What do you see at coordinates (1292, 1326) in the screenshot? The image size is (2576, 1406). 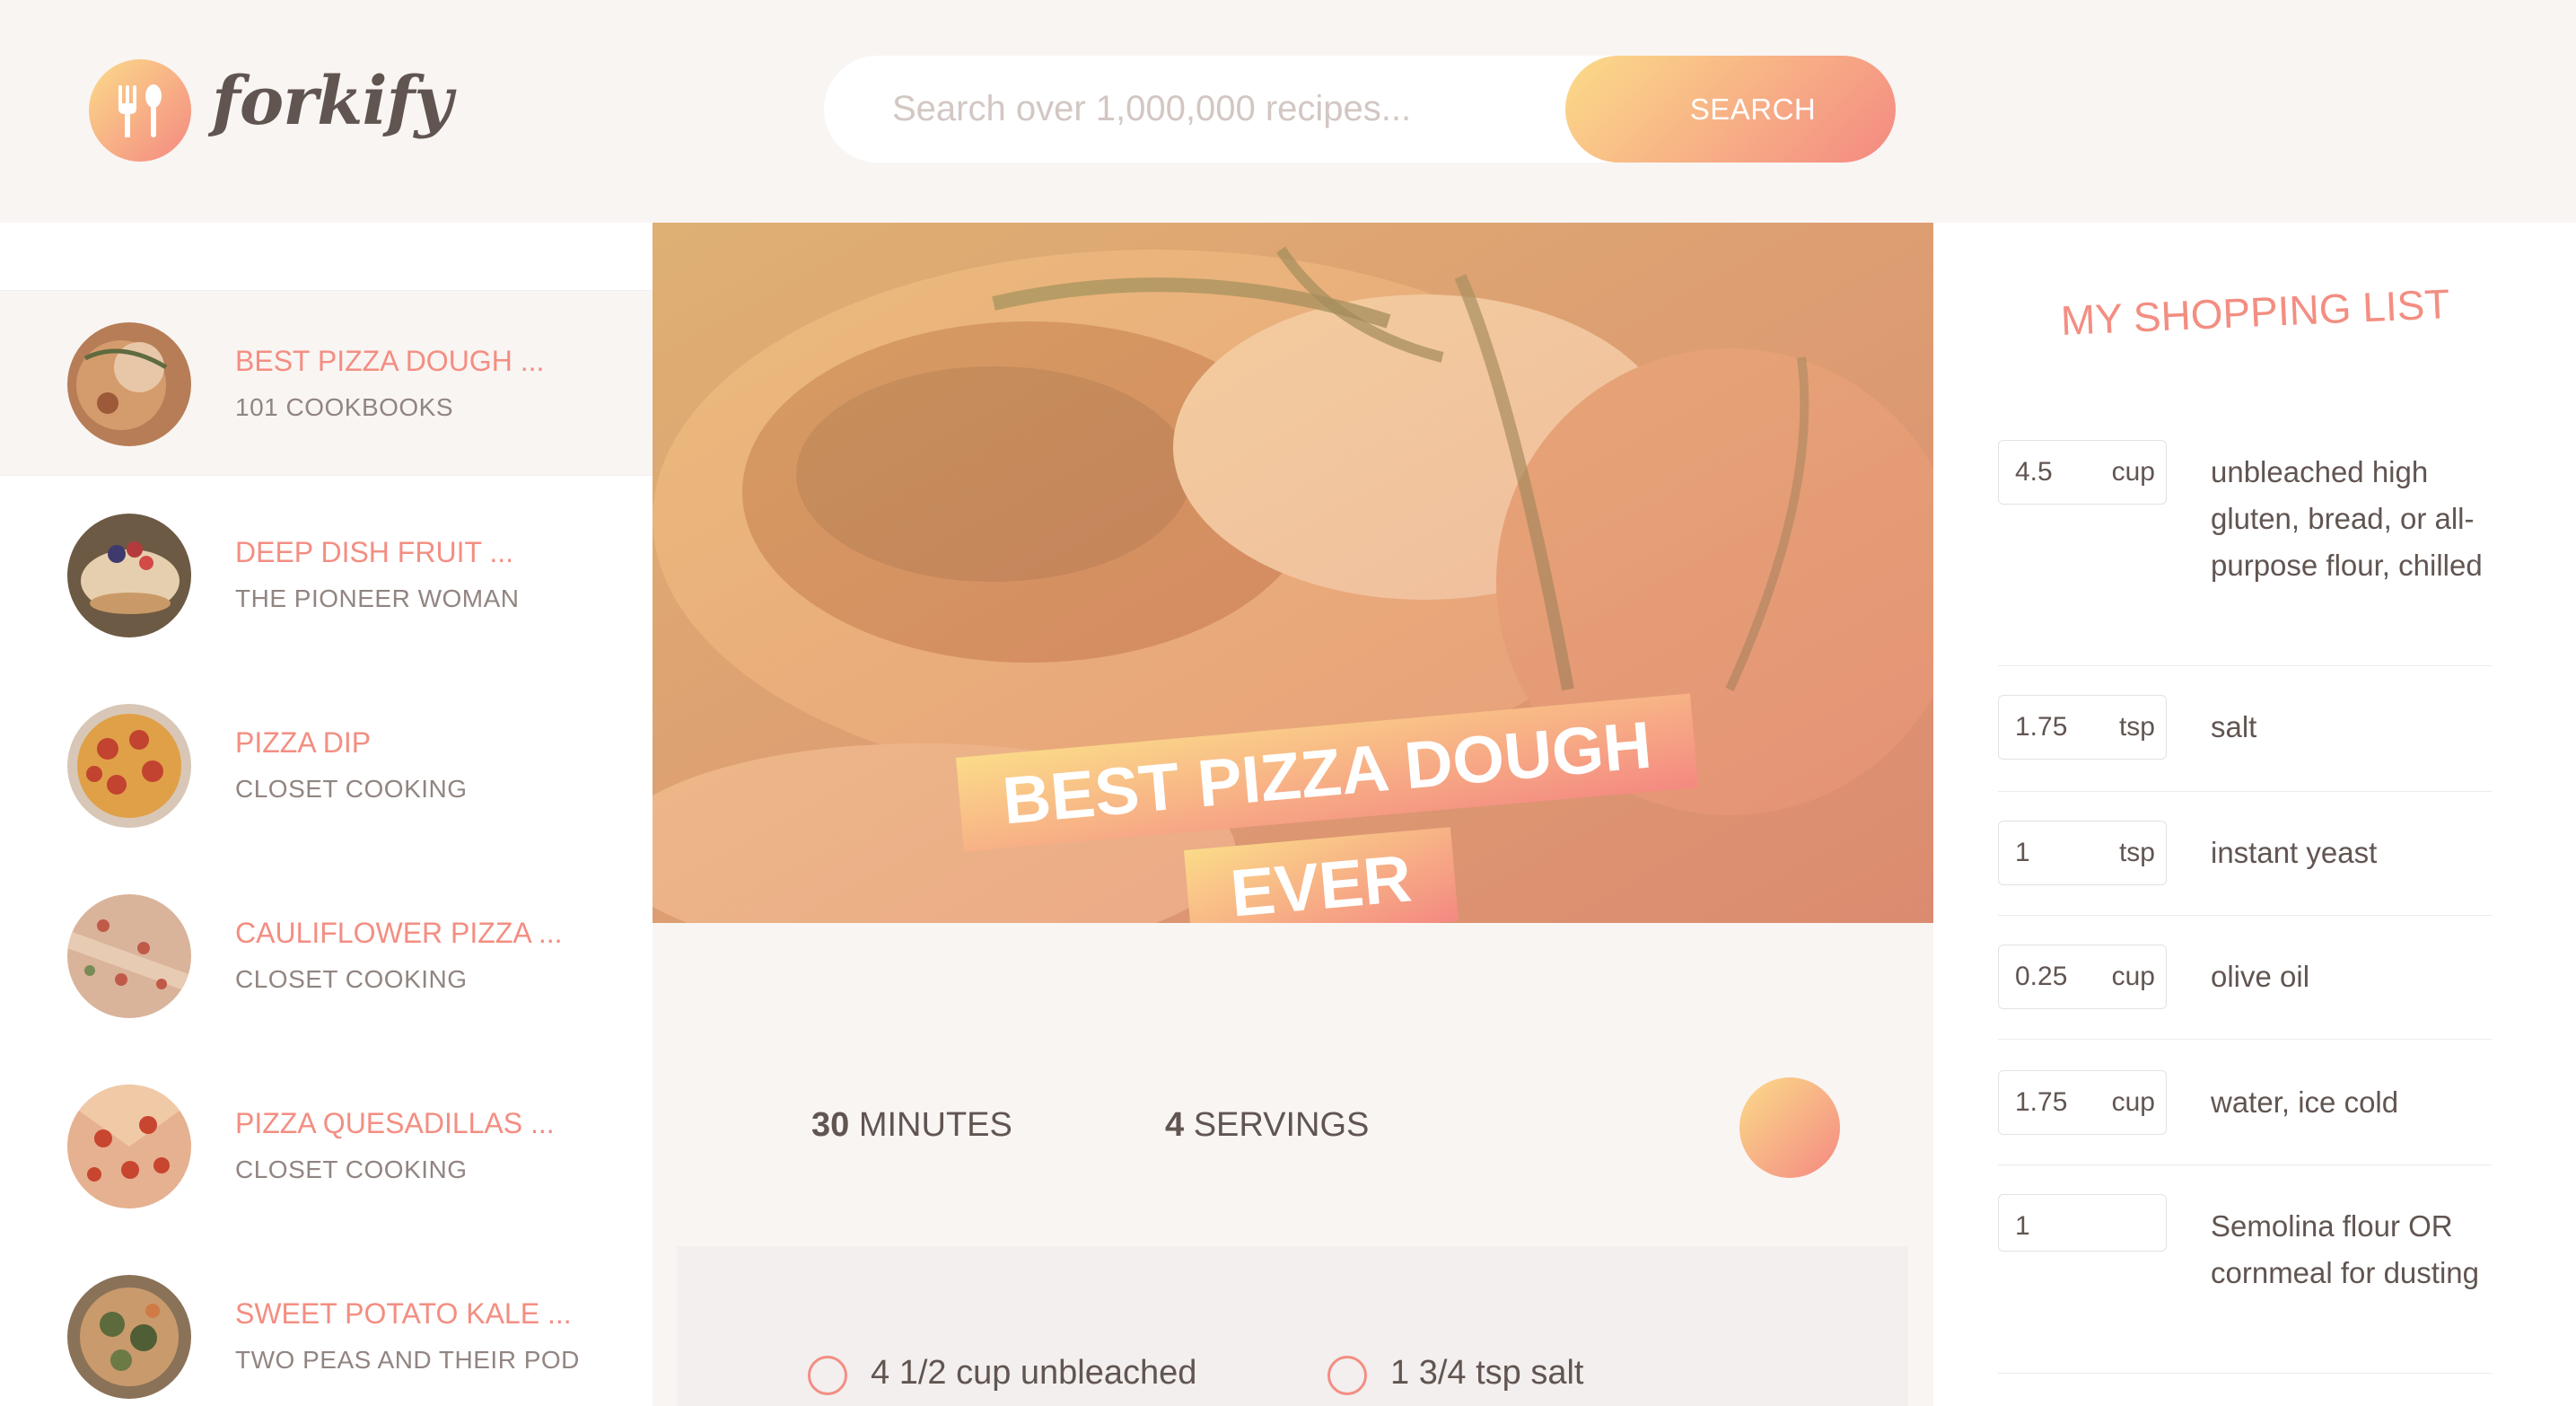 I see `recipe-ingredients` at bounding box center [1292, 1326].